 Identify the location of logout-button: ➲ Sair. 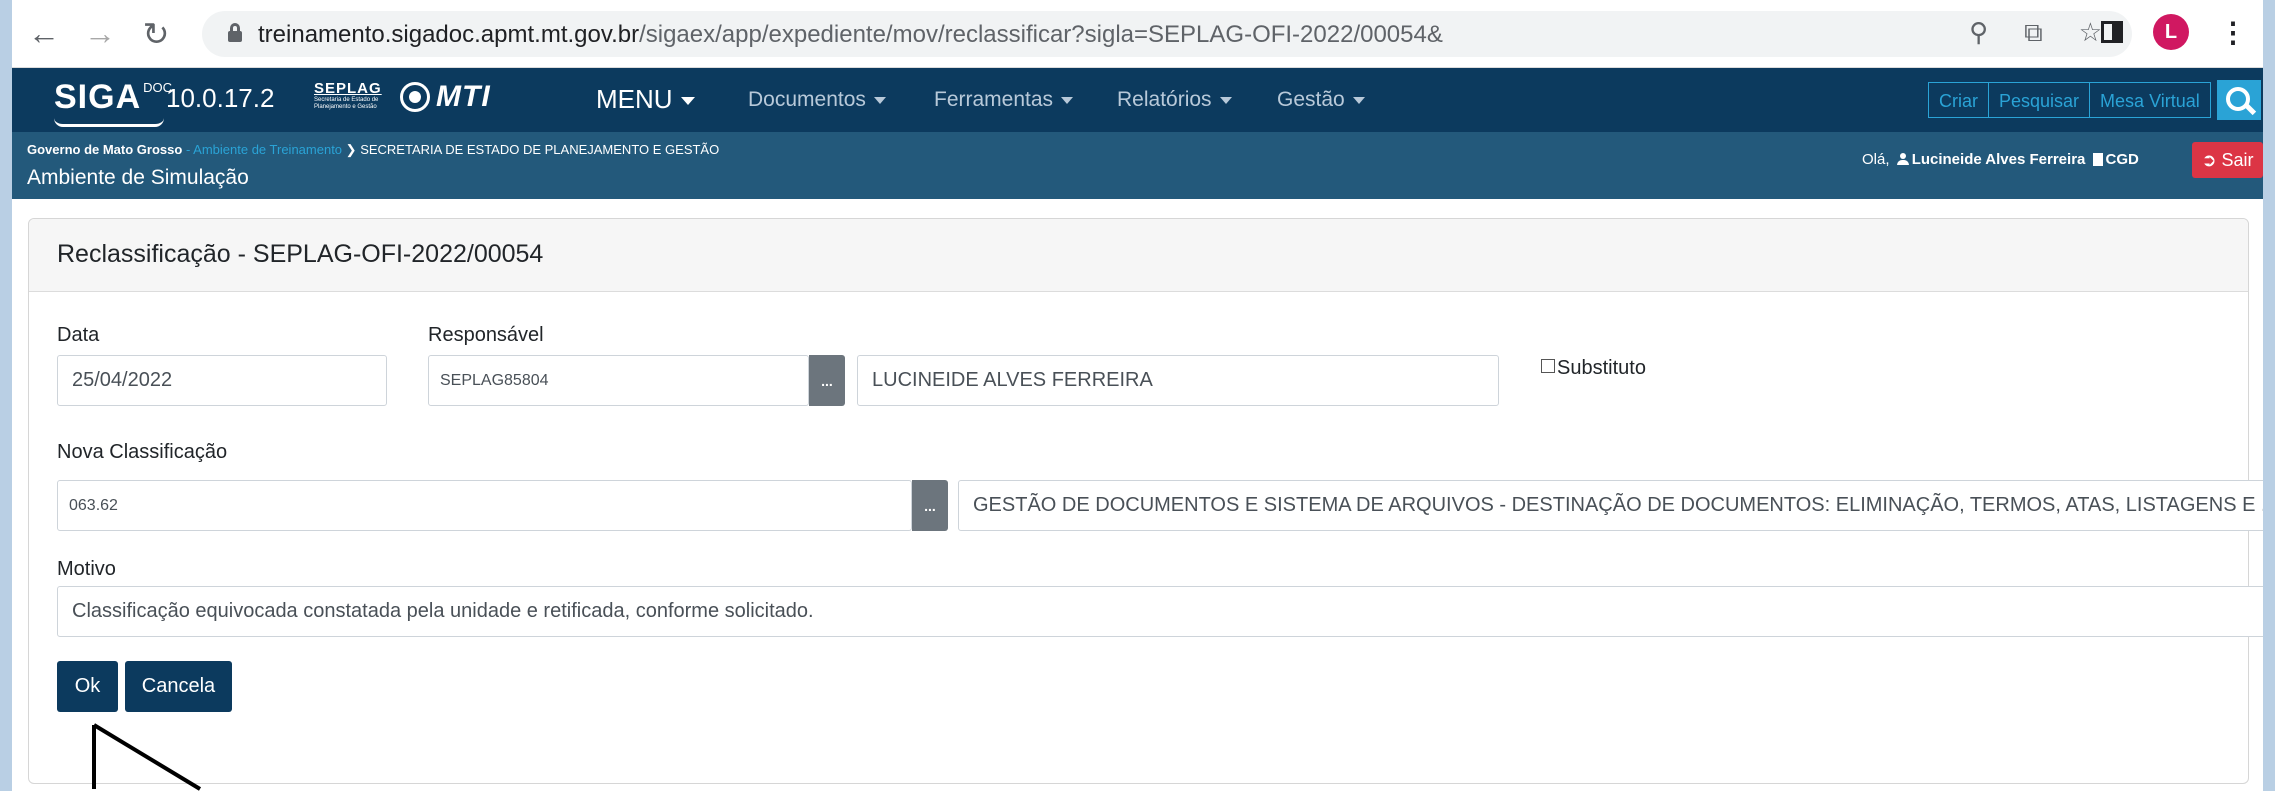
(2227, 160).